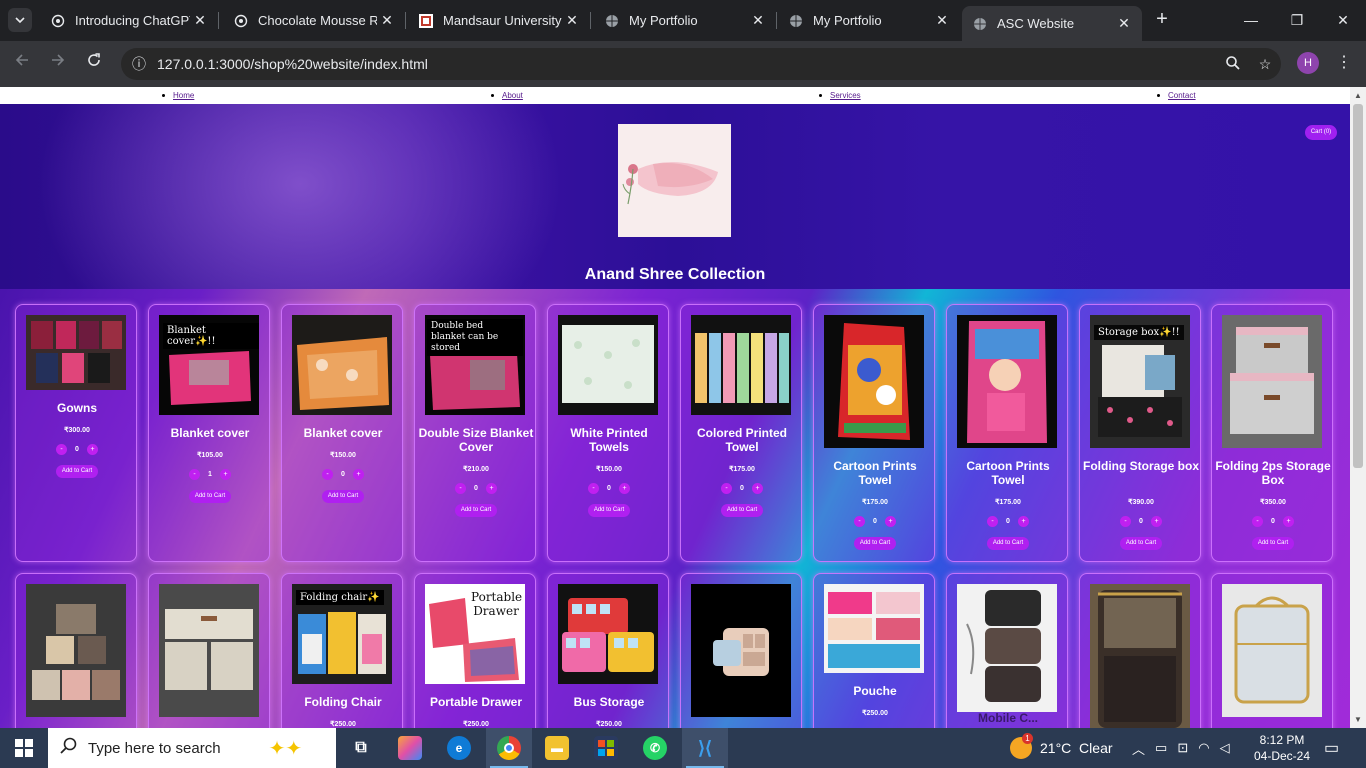 The height and width of the screenshot is (768, 1366). I want to click on site-title: Anand Shree Collection, so click(675, 274).